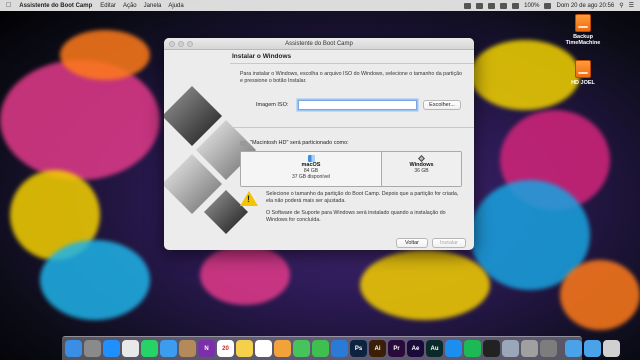 Image resolution: width=640 pixels, height=360 pixels. What do you see at coordinates (516, 5) in the screenshot?
I see `wifi-icon` at bounding box center [516, 5].